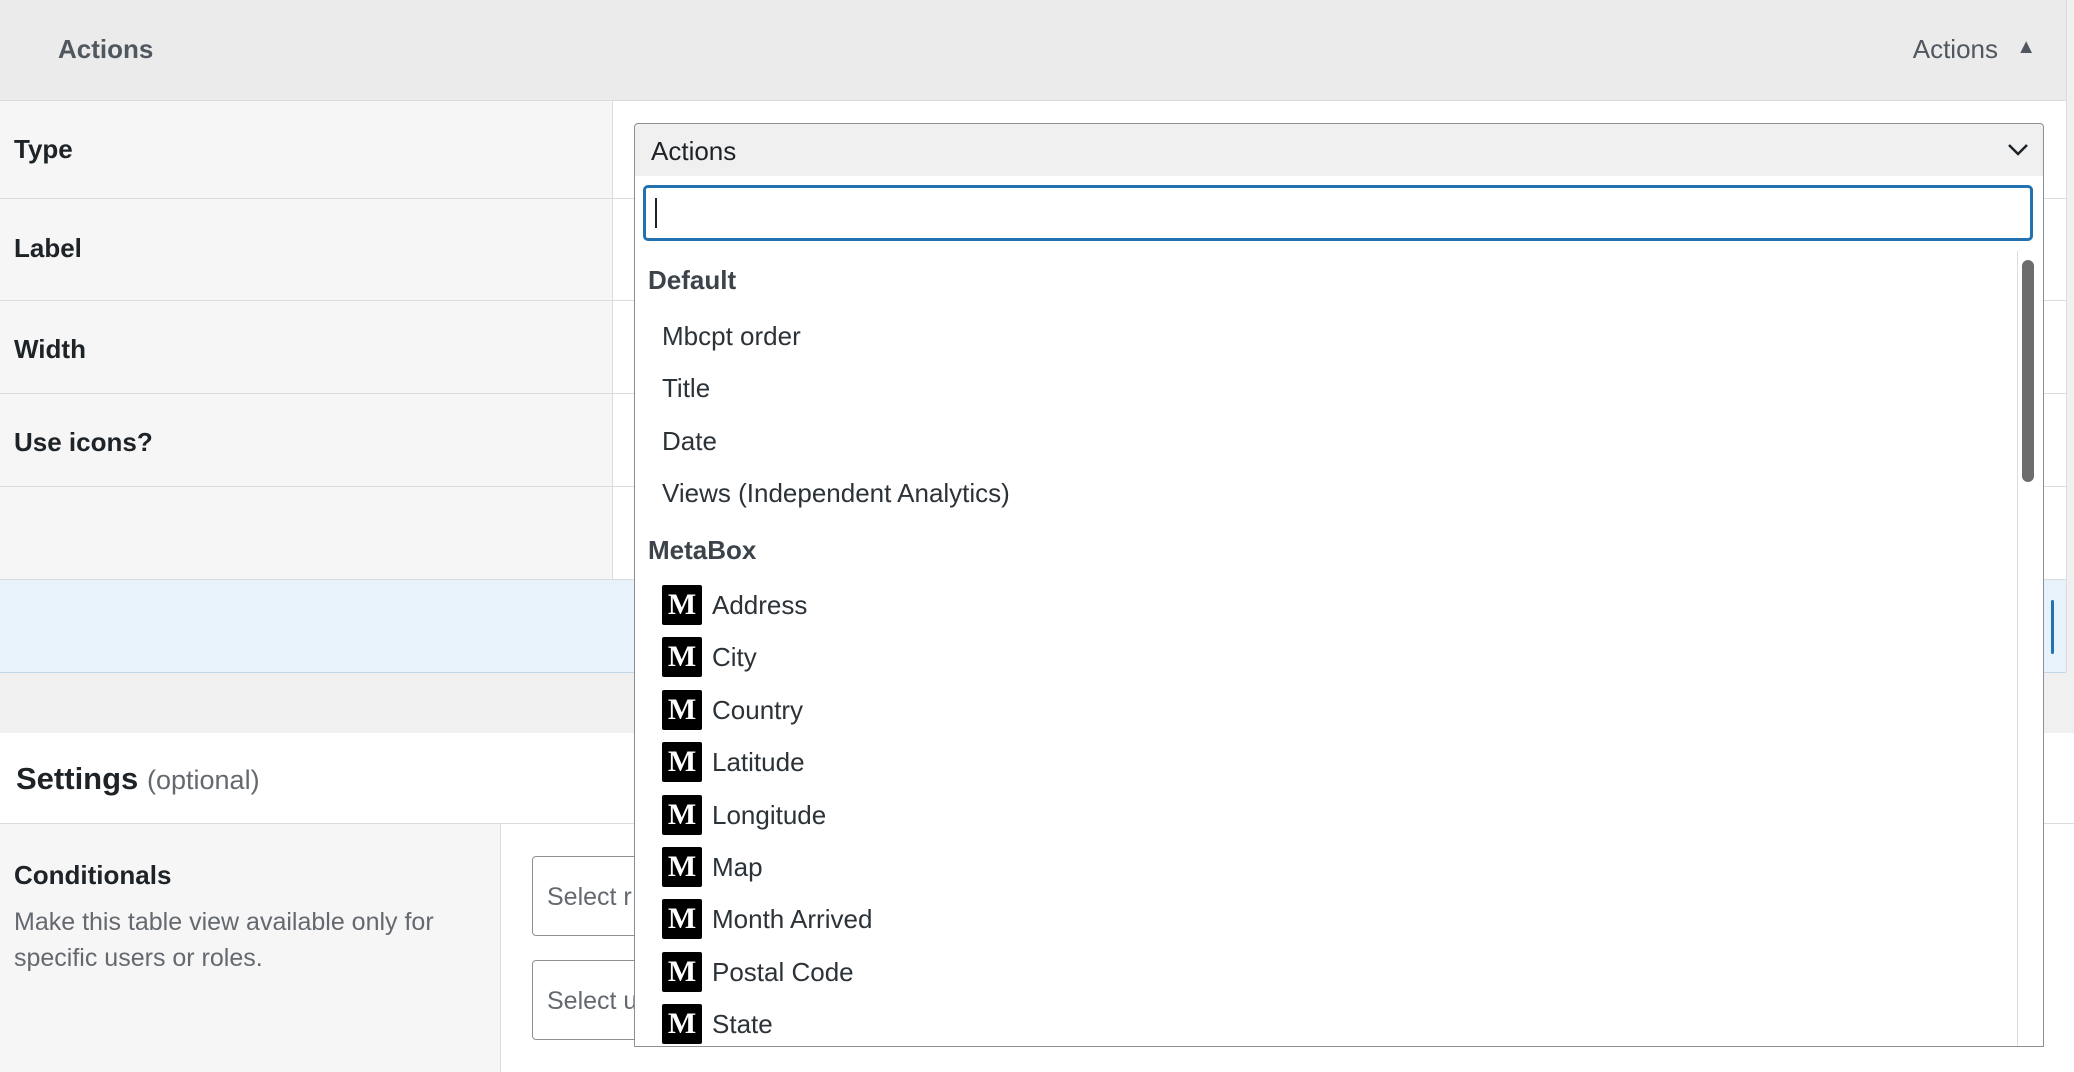 Image resolution: width=2074 pixels, height=1072 pixels. I want to click on dropdown-scrollbar-thumb, so click(2028, 371).